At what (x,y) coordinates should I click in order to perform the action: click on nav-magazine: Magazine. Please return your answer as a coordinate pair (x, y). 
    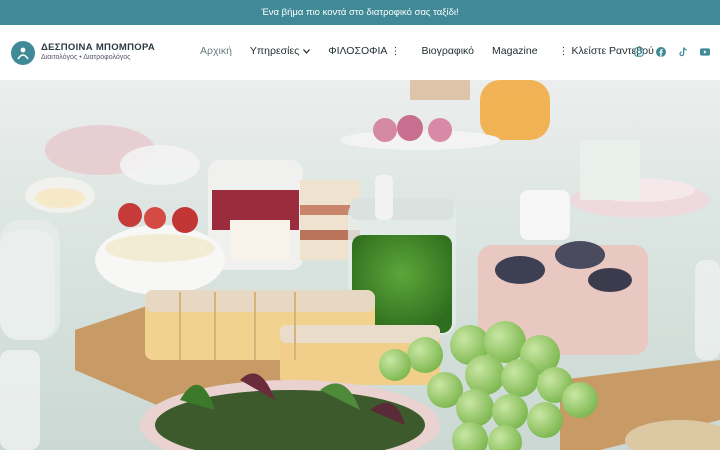
    Looking at the image, I should click on (515, 51).